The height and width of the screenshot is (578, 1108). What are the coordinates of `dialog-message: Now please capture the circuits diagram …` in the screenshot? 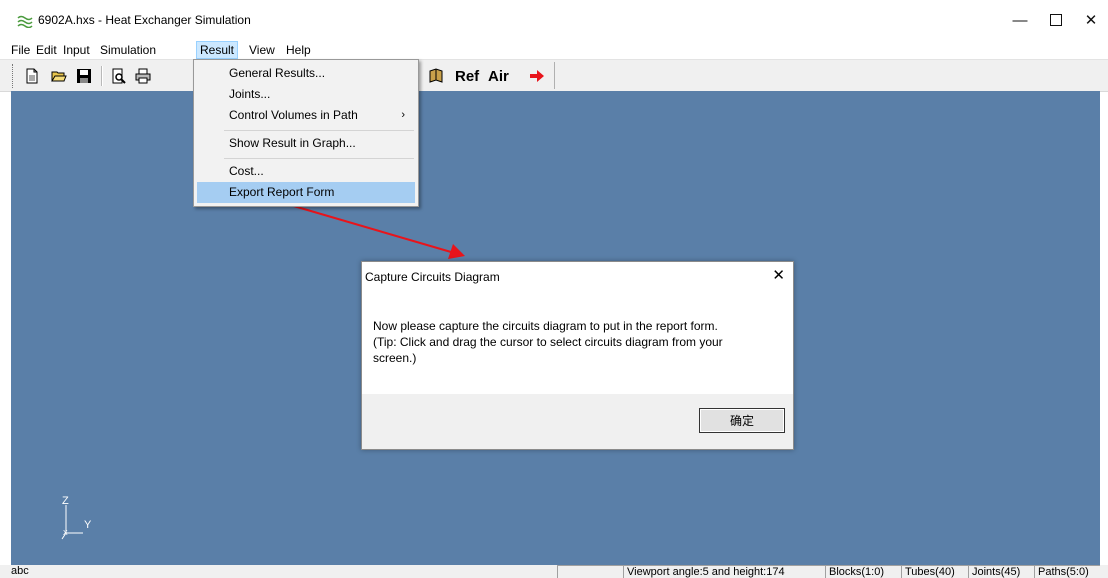 It's located at (573, 342).